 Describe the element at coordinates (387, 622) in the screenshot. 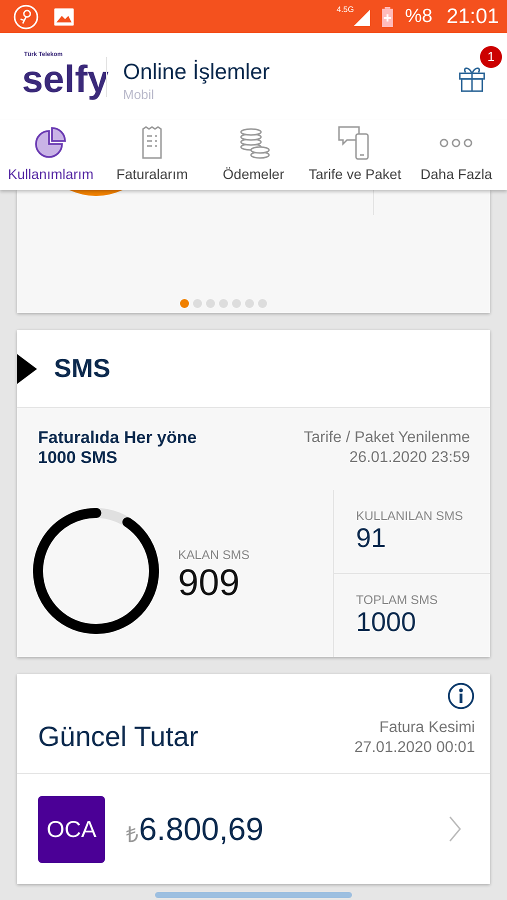

I see `total-count: 1000` at that location.